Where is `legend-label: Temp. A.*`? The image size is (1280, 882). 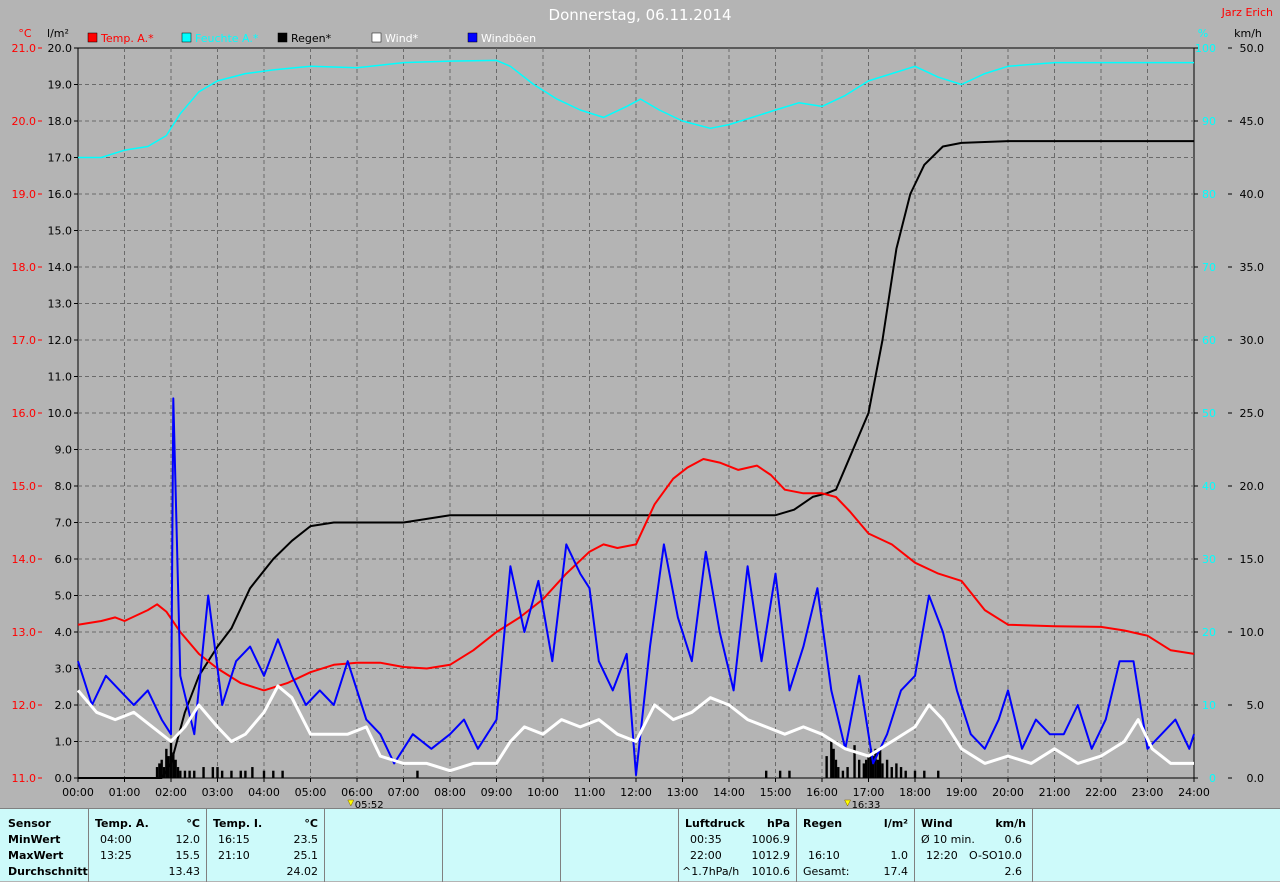 legend-label: Temp. A.* is located at coordinates (127, 38).